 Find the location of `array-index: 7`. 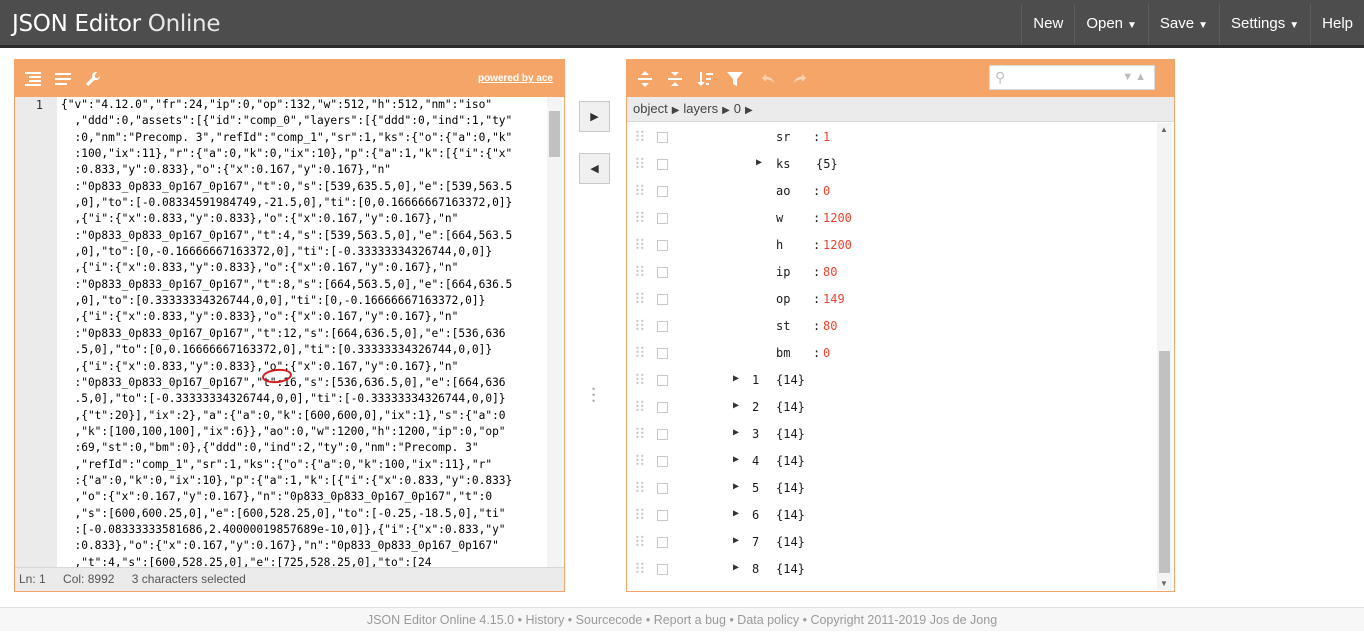

array-index: 7 is located at coordinates (755, 542).